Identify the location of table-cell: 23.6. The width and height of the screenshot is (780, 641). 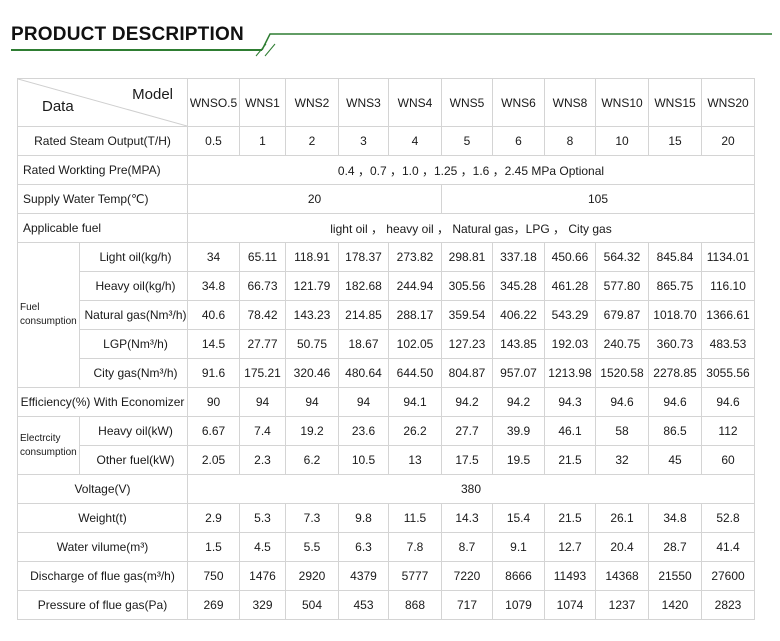
(363, 431).